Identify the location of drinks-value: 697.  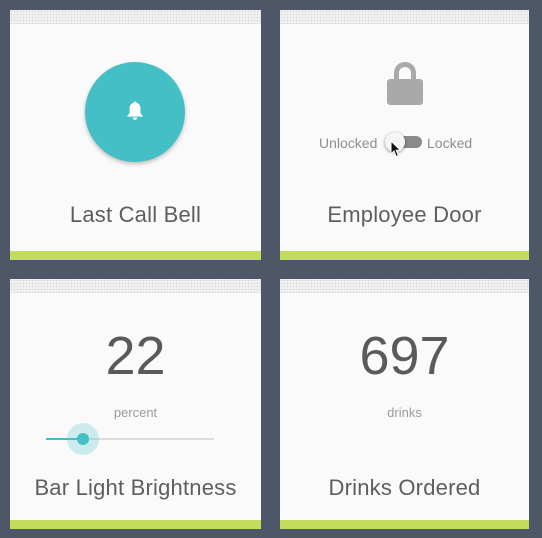
(404, 356).